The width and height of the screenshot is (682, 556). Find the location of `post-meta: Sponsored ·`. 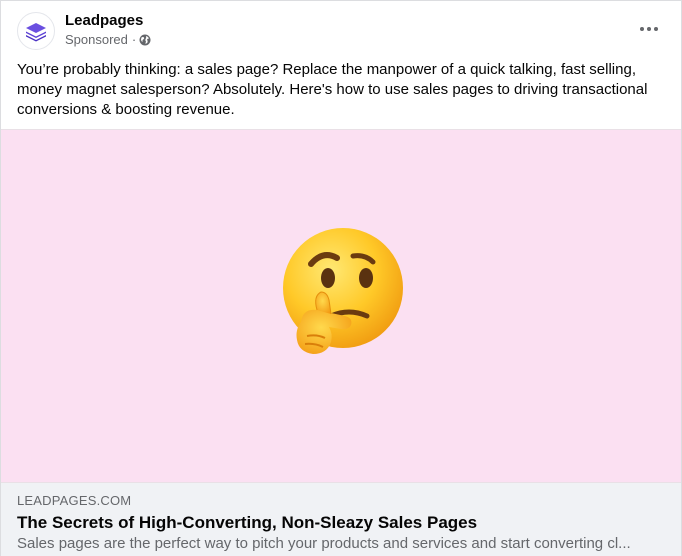

post-meta: Sponsored · is located at coordinates (108, 40).